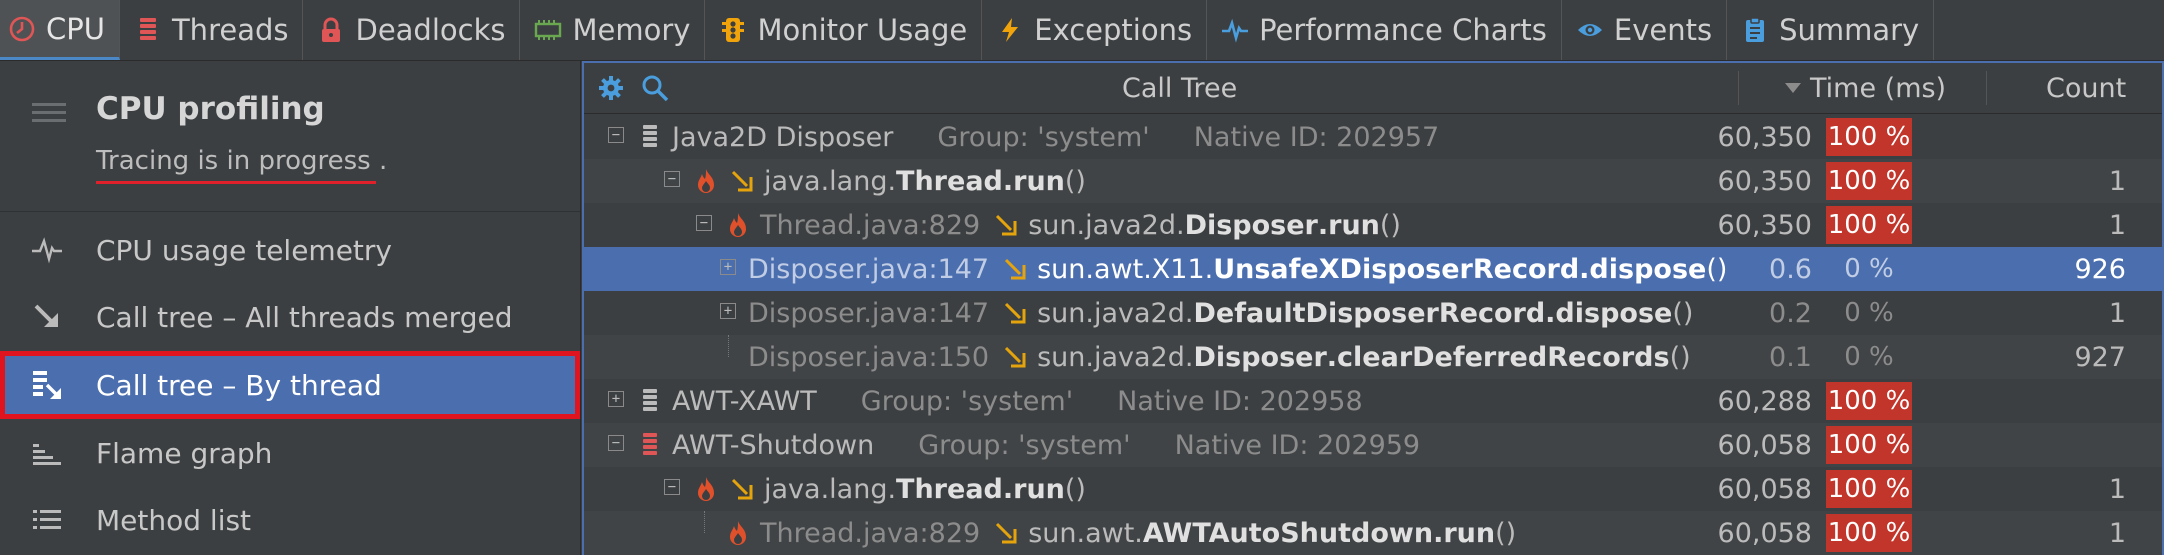  Describe the element at coordinates (210, 109) in the screenshot. I see `sidebar-title: CPU profiling` at that location.